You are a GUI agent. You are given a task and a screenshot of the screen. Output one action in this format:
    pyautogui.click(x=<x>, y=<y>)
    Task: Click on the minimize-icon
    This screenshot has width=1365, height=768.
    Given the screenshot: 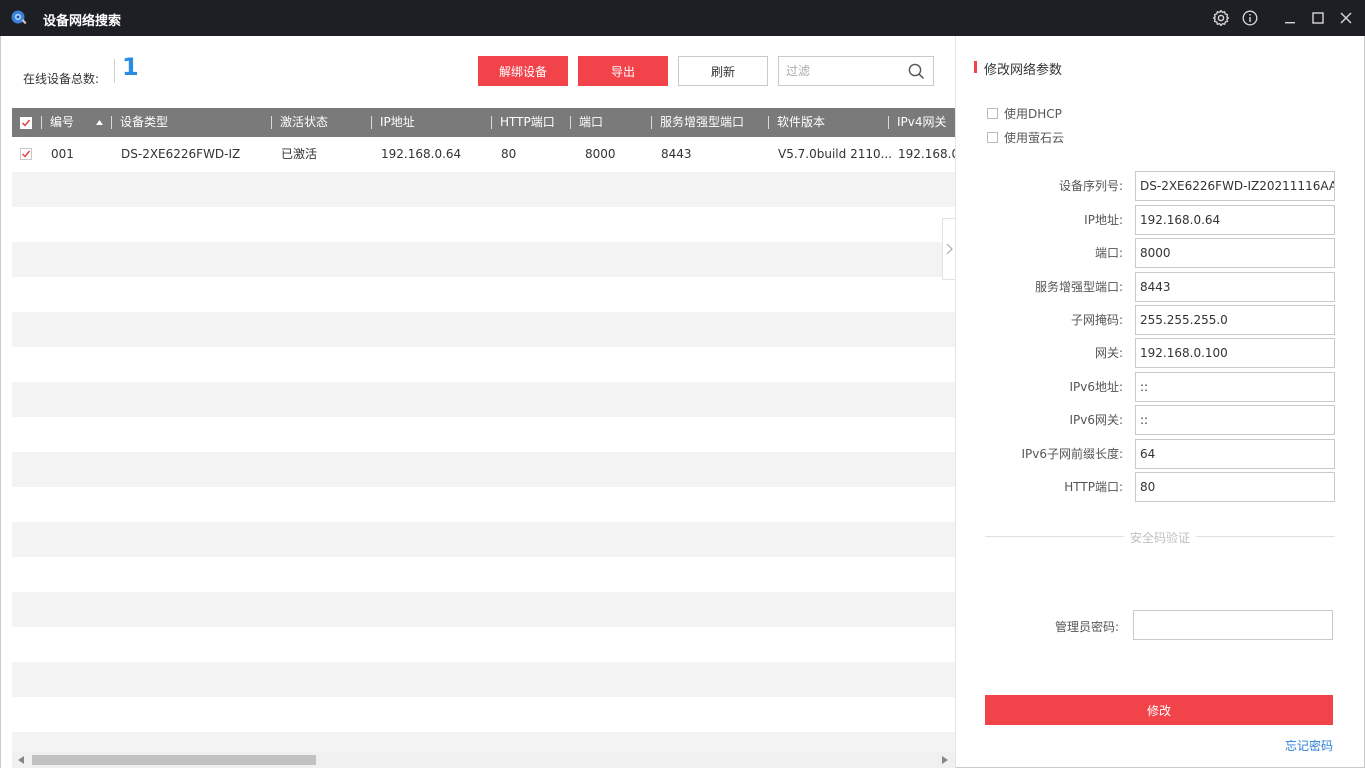 What is the action you would take?
    pyautogui.click(x=1290, y=23)
    